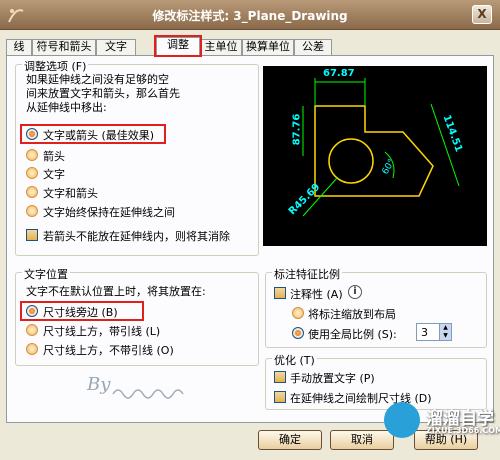  What do you see at coordinates (280, 293) in the screenshot?
I see `annotative-checkbox` at bounding box center [280, 293].